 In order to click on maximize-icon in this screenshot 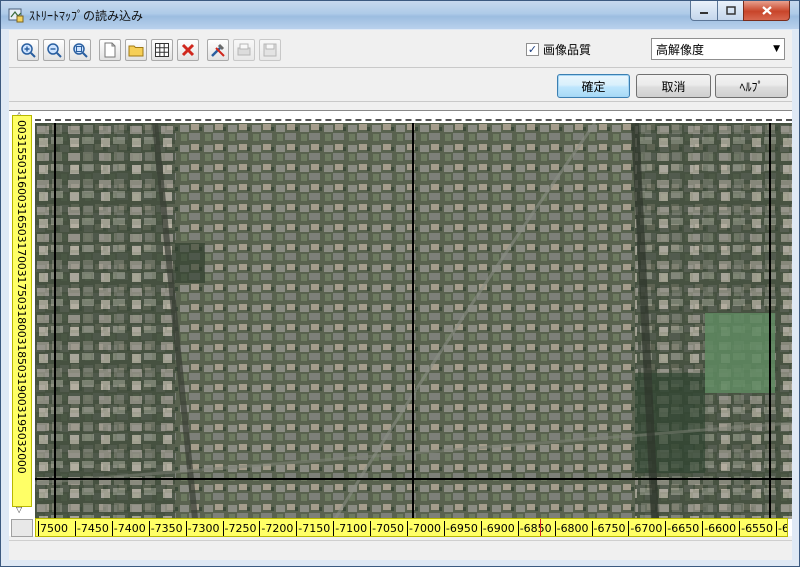, I will do `click(730, 10)`.